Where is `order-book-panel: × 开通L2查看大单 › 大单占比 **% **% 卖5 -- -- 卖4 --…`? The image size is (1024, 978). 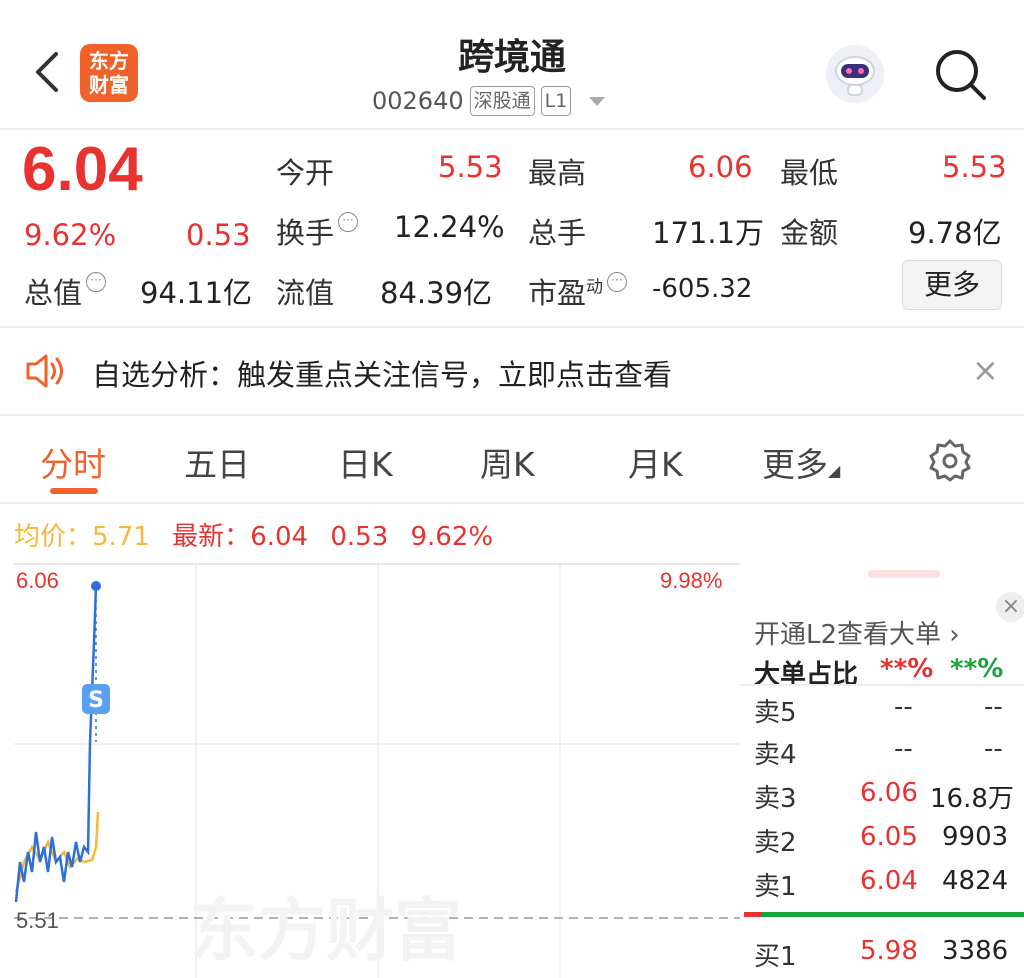
order-book-panel: × 开通L2查看大单 › 大单占比 **% **% 卖5 -- -- 卖4 --… is located at coordinates (882, 770).